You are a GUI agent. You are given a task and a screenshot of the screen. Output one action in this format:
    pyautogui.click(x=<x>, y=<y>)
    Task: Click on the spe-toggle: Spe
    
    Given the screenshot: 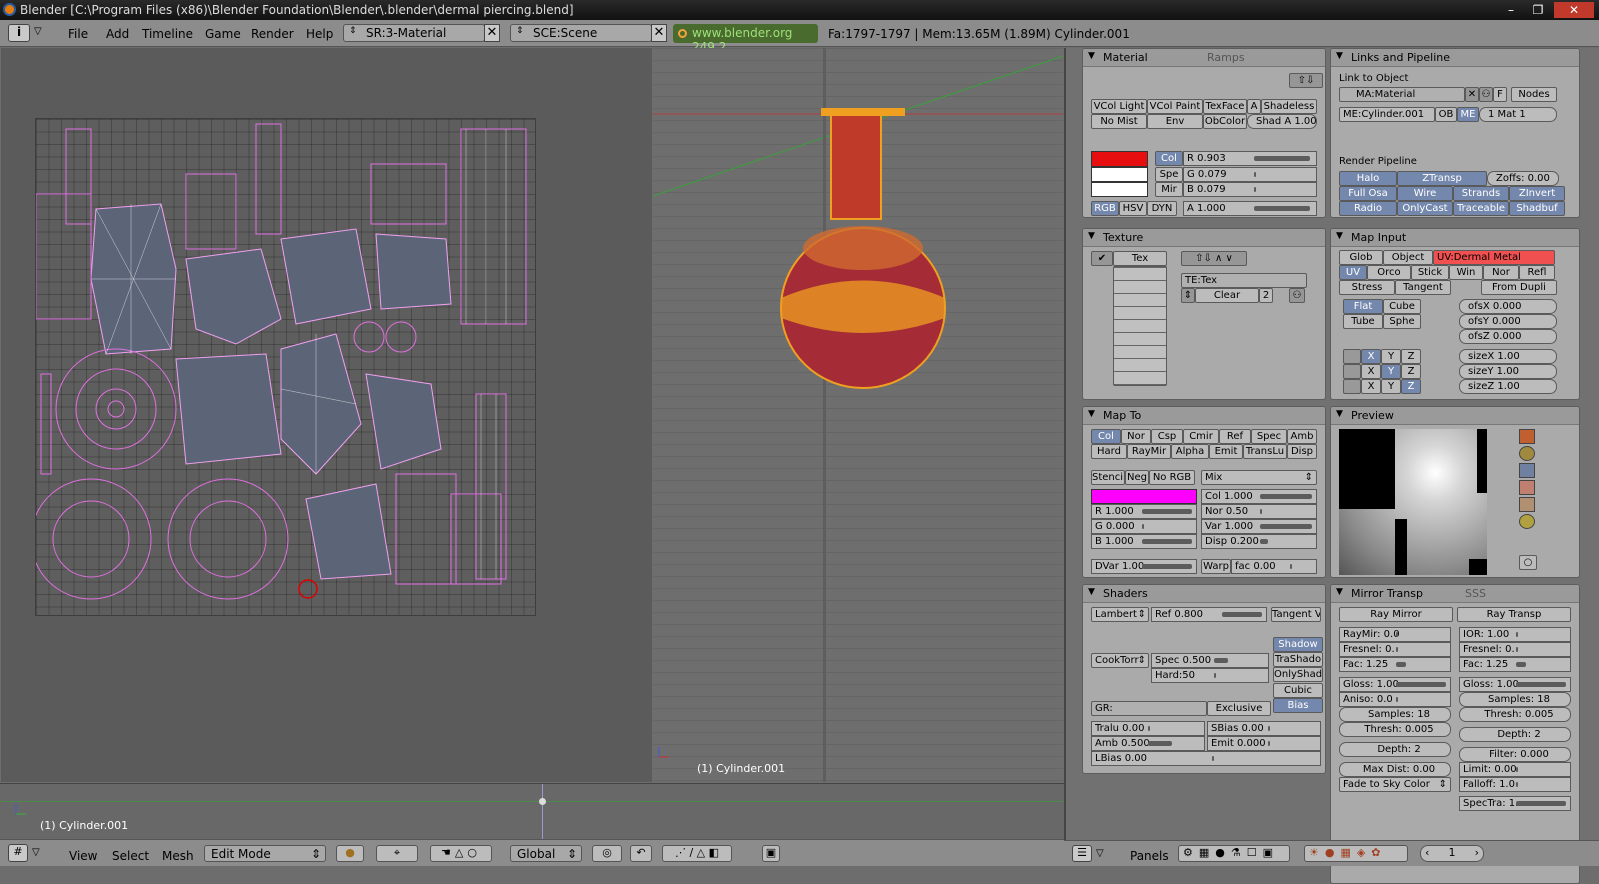 What is the action you would take?
    pyautogui.click(x=1169, y=174)
    